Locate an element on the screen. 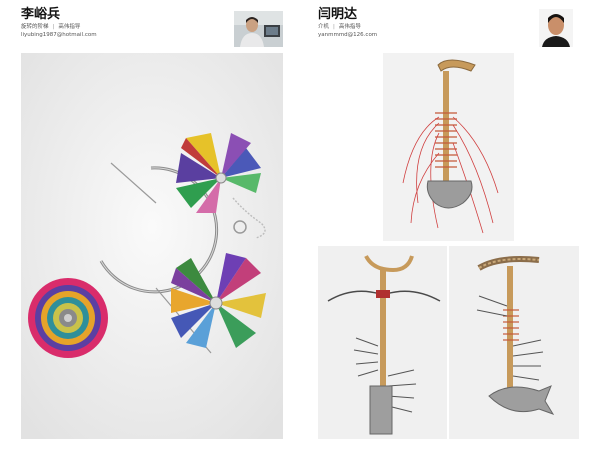 The width and height of the screenshot is (600, 450). designer-1-email: liyubing1987@hotmail.com is located at coordinates (59, 35).